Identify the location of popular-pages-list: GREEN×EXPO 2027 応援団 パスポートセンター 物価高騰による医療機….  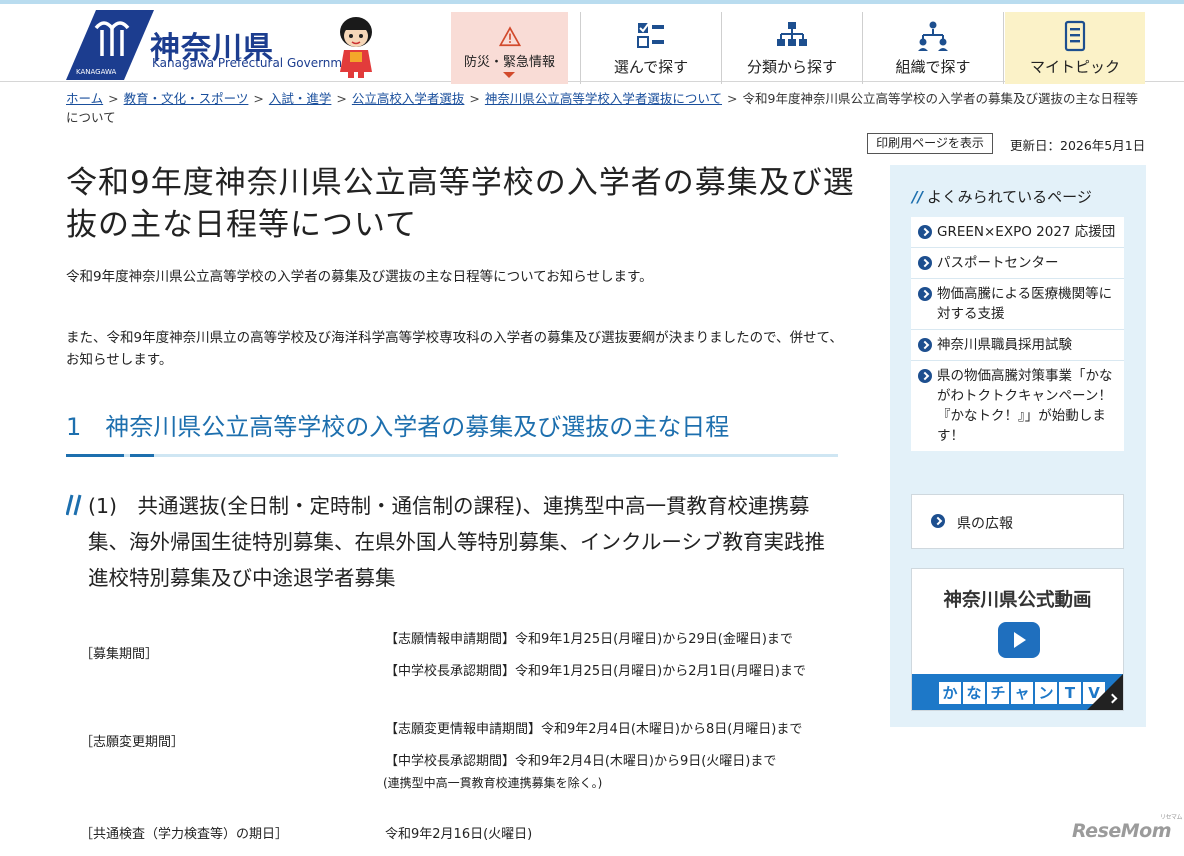
(1017, 334).